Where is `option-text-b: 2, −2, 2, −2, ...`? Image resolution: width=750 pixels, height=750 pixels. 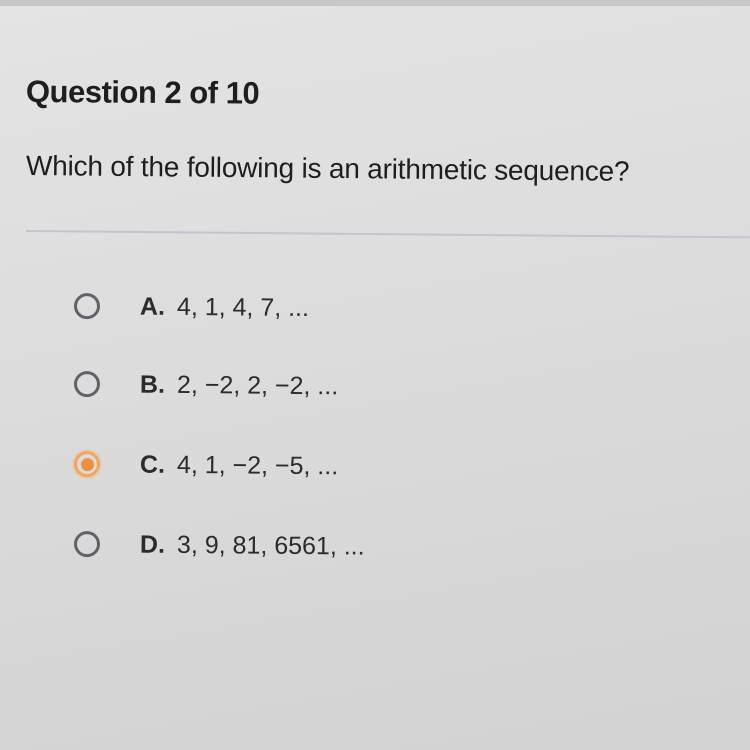
option-text-b: 2, −2, 2, −2, ... is located at coordinates (257, 385).